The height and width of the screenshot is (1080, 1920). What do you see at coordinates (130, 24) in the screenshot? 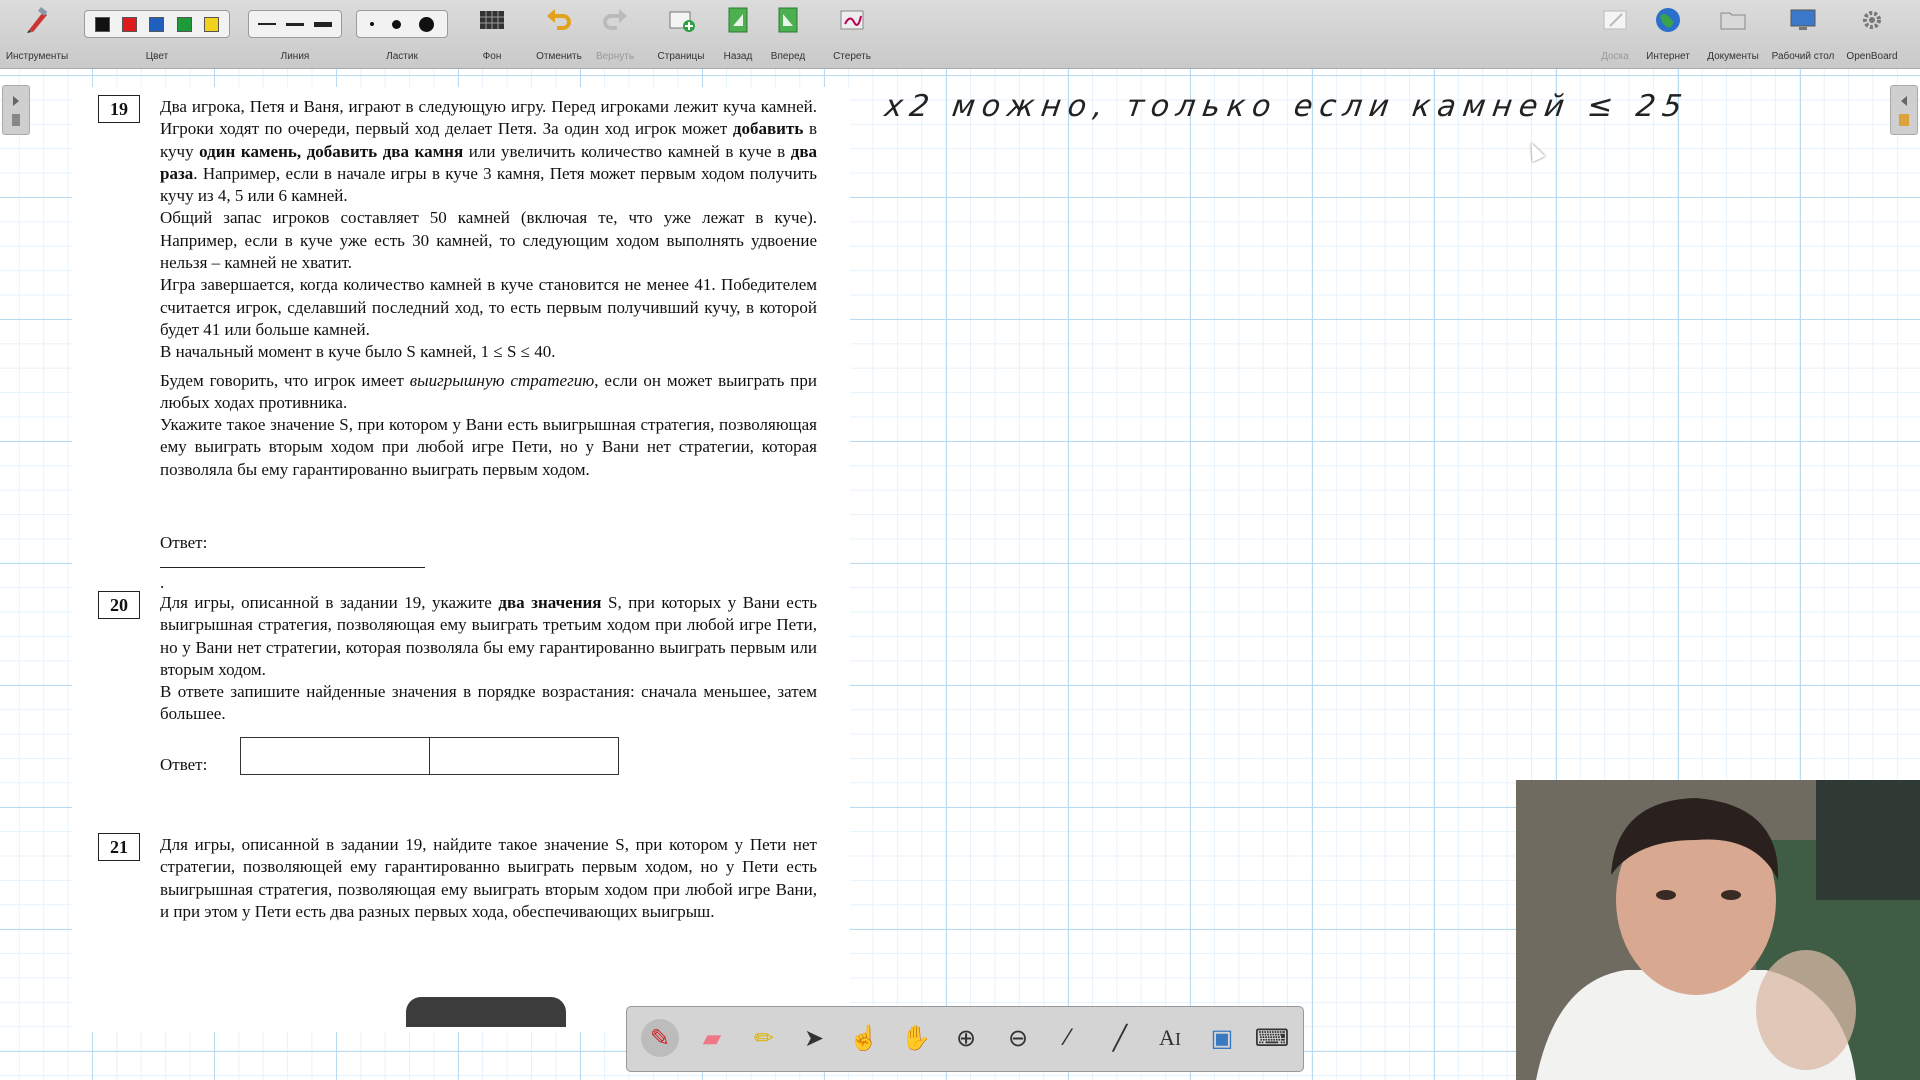
I see `color-swatch-red` at bounding box center [130, 24].